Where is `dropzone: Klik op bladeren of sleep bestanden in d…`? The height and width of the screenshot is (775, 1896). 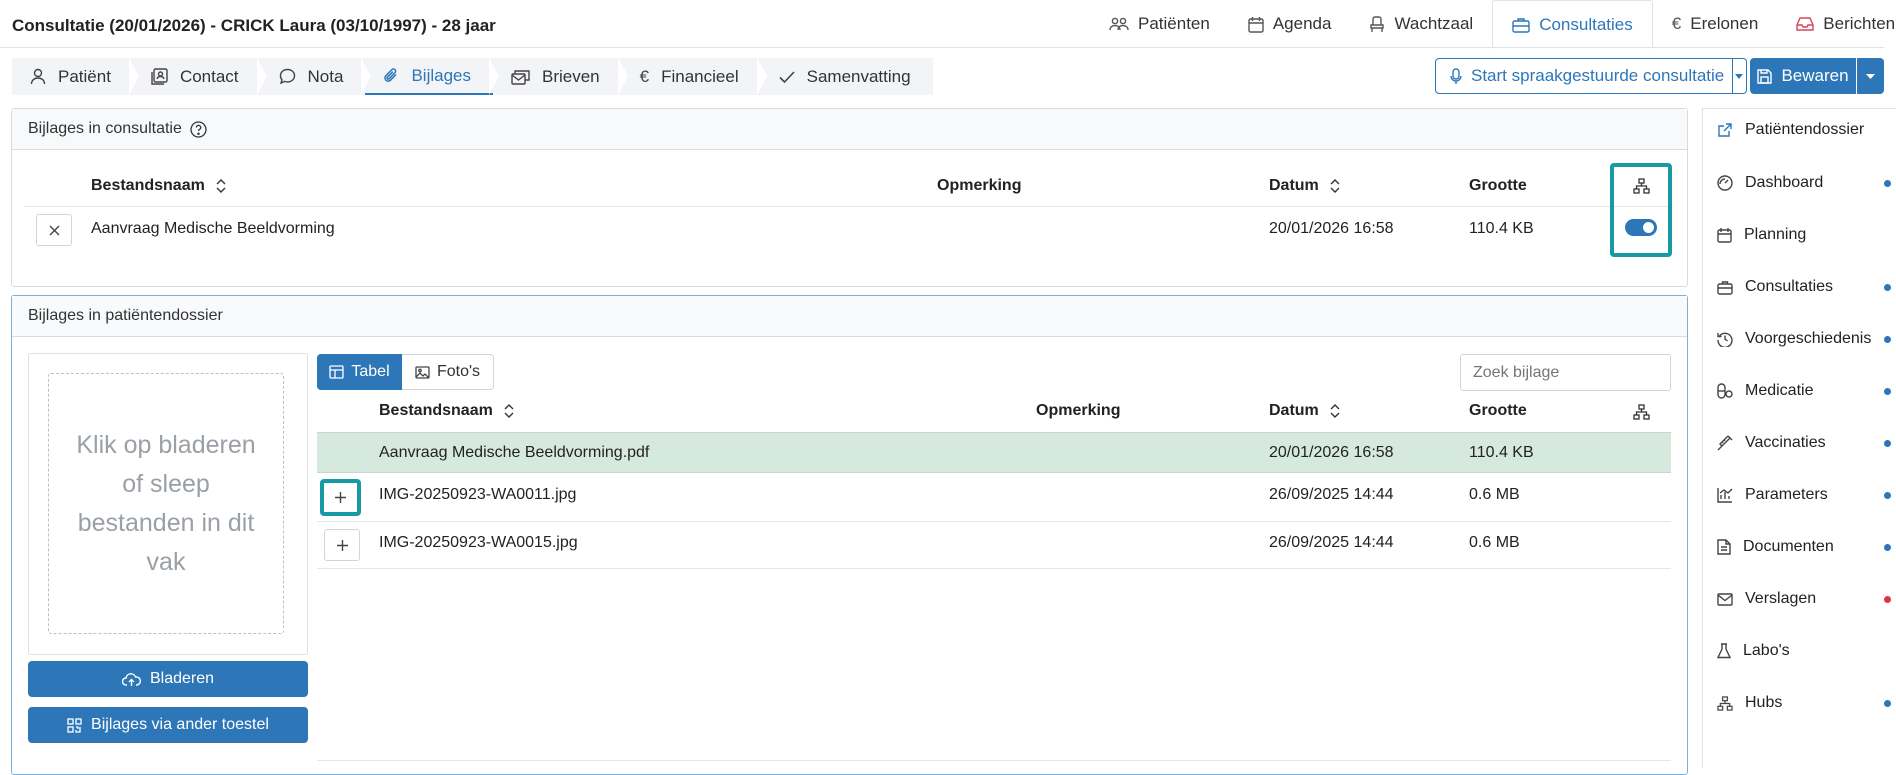 dropzone: Klik op bladeren of sleep bestanden in d… is located at coordinates (166, 503).